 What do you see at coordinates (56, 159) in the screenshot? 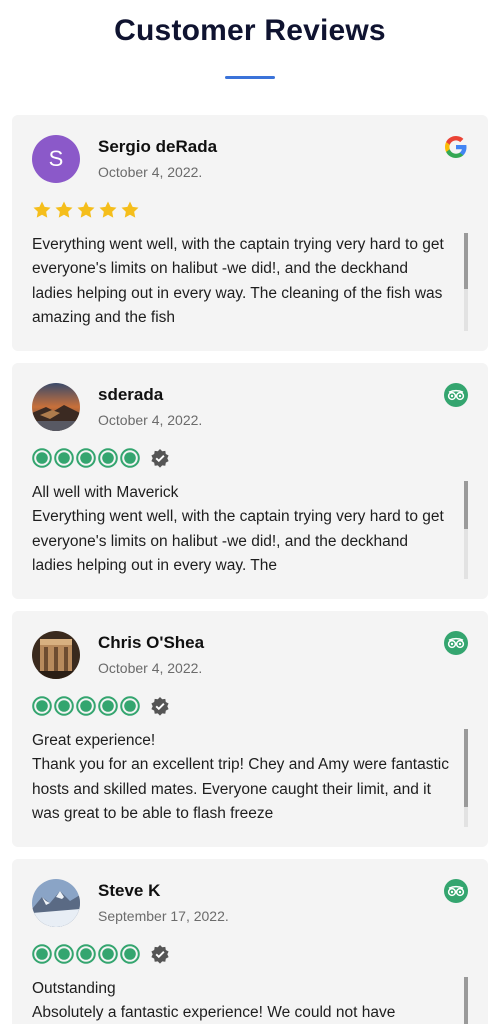
I see `avatar: S` at bounding box center [56, 159].